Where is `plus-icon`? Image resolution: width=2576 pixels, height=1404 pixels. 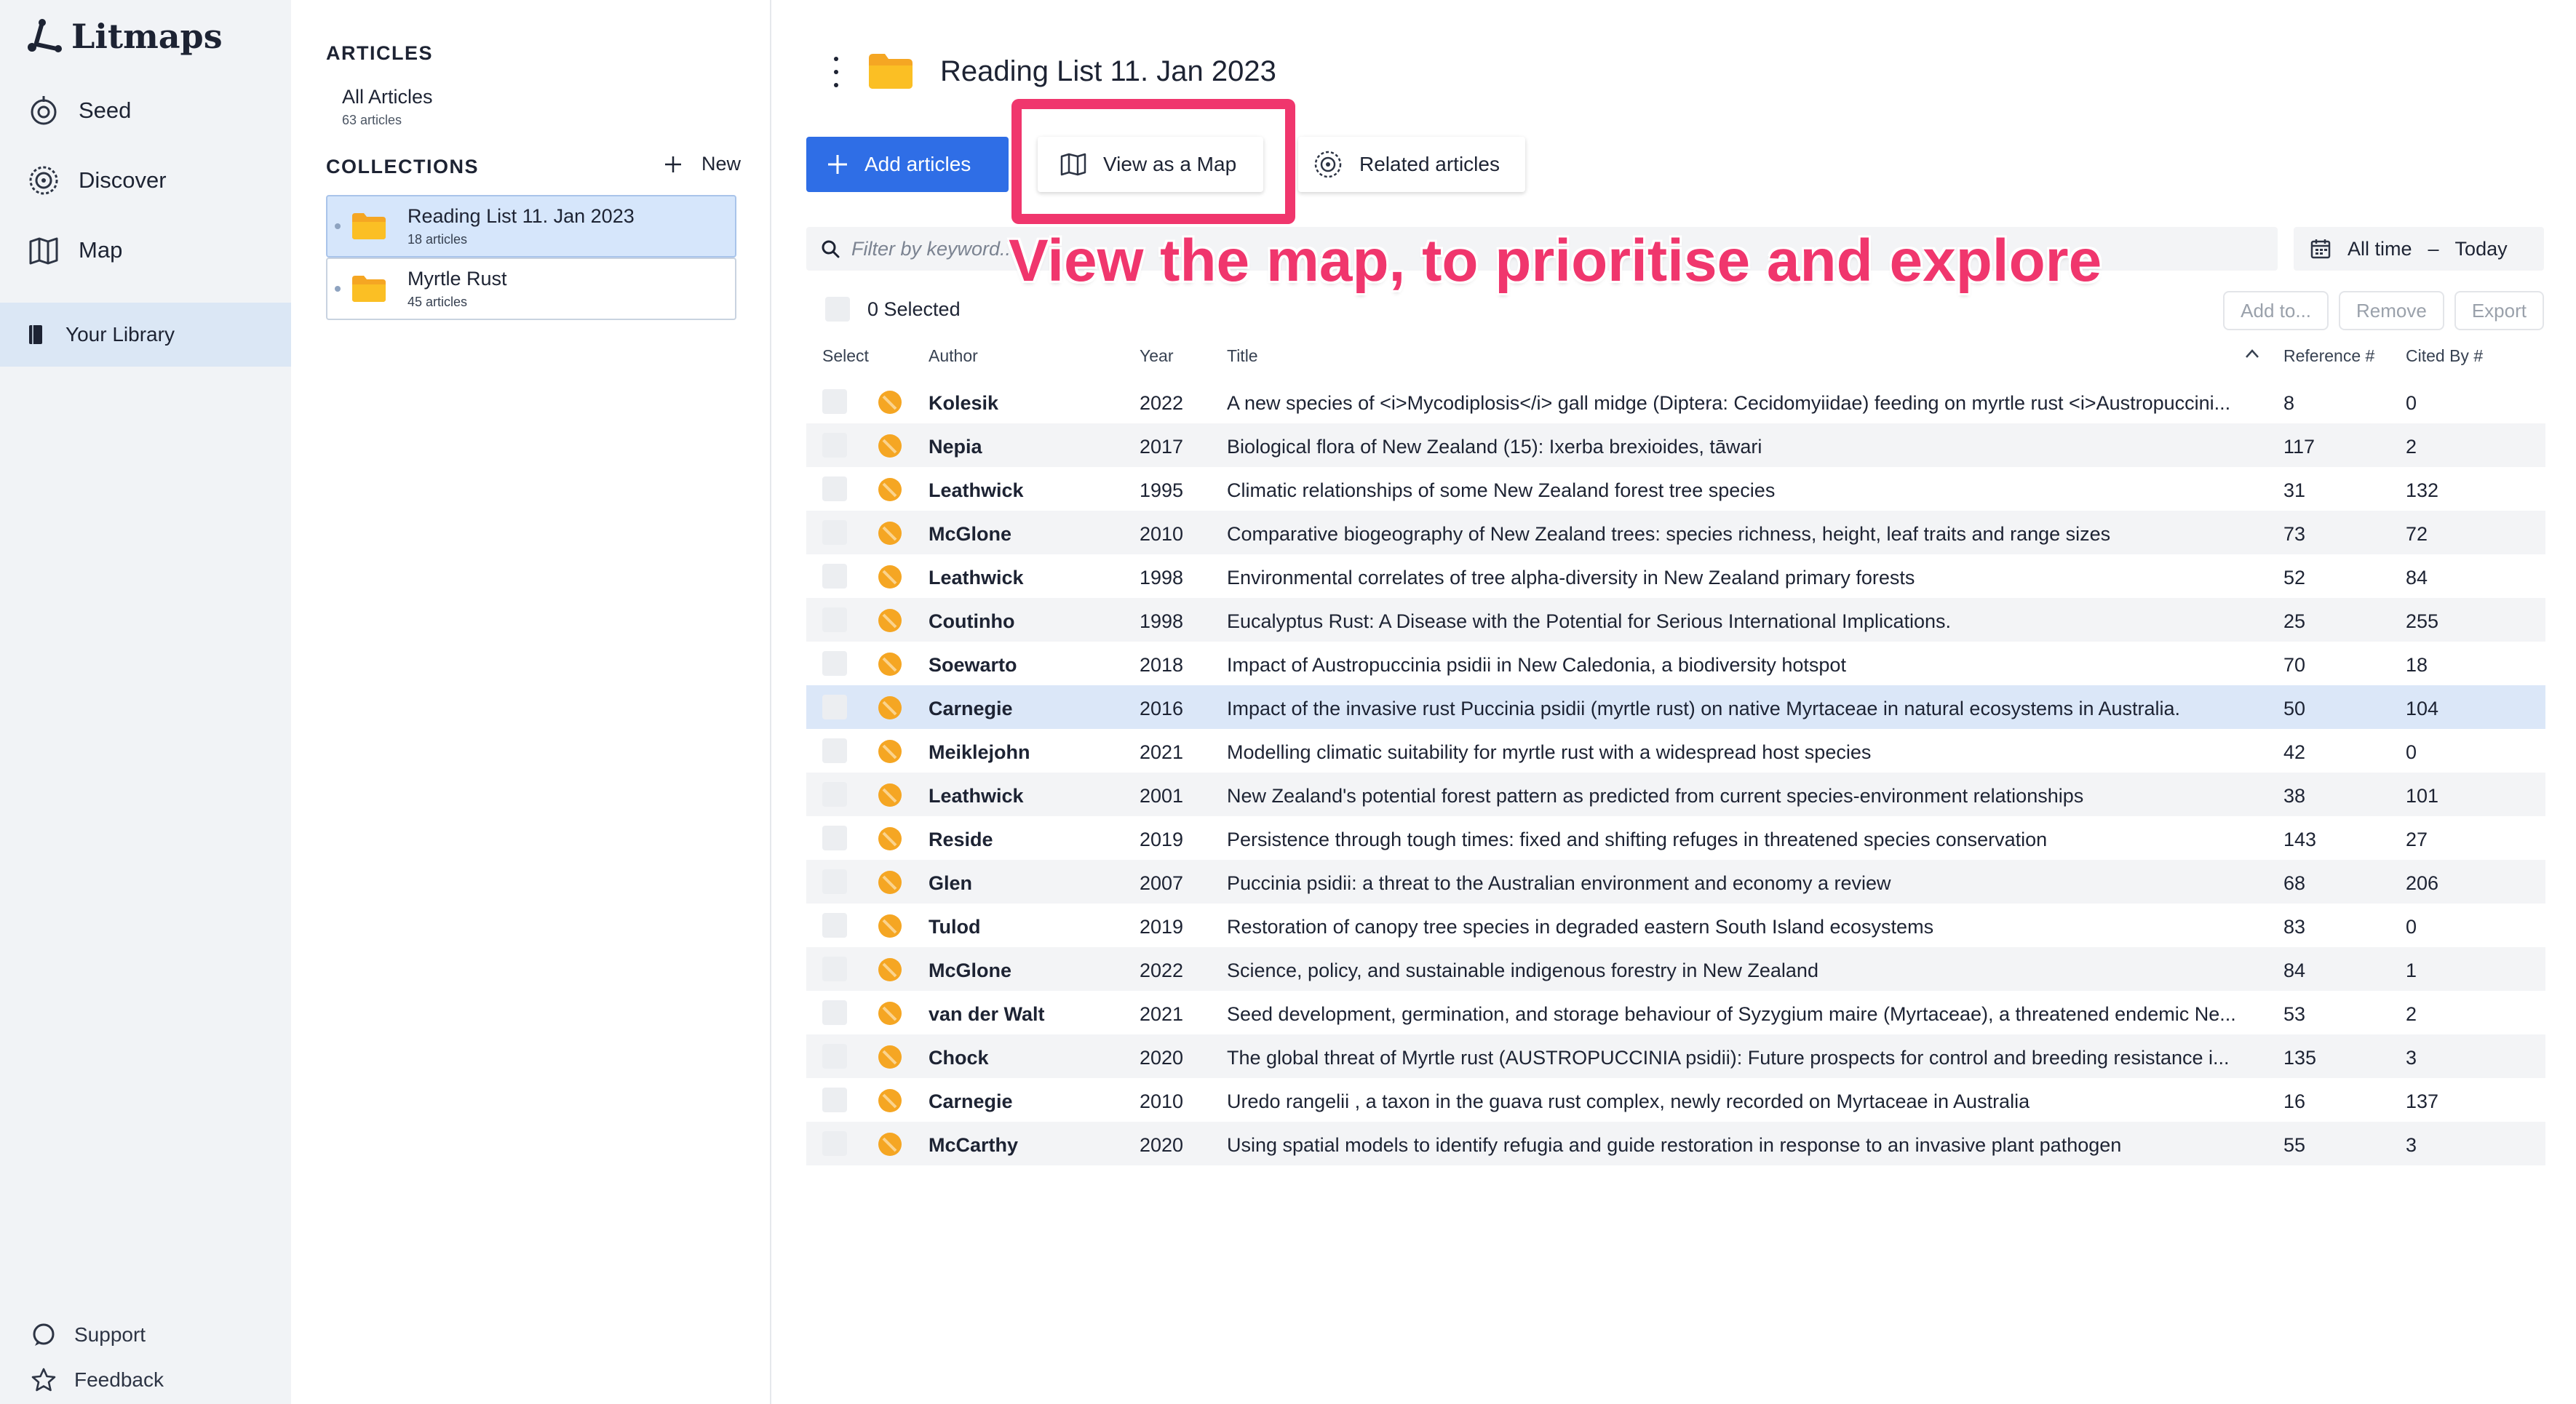
plus-icon is located at coordinates (672, 164).